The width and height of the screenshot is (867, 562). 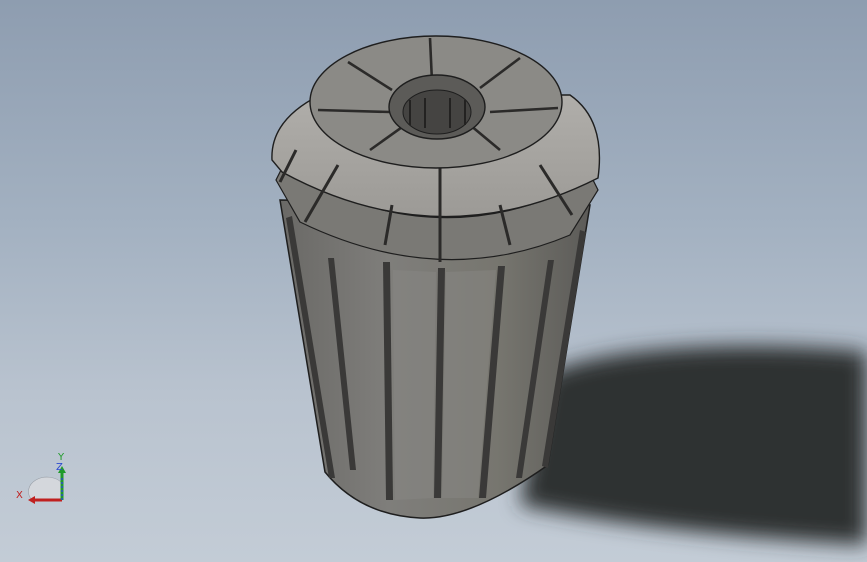 What do you see at coordinates (693, 445) in the screenshot?
I see `model-shadow` at bounding box center [693, 445].